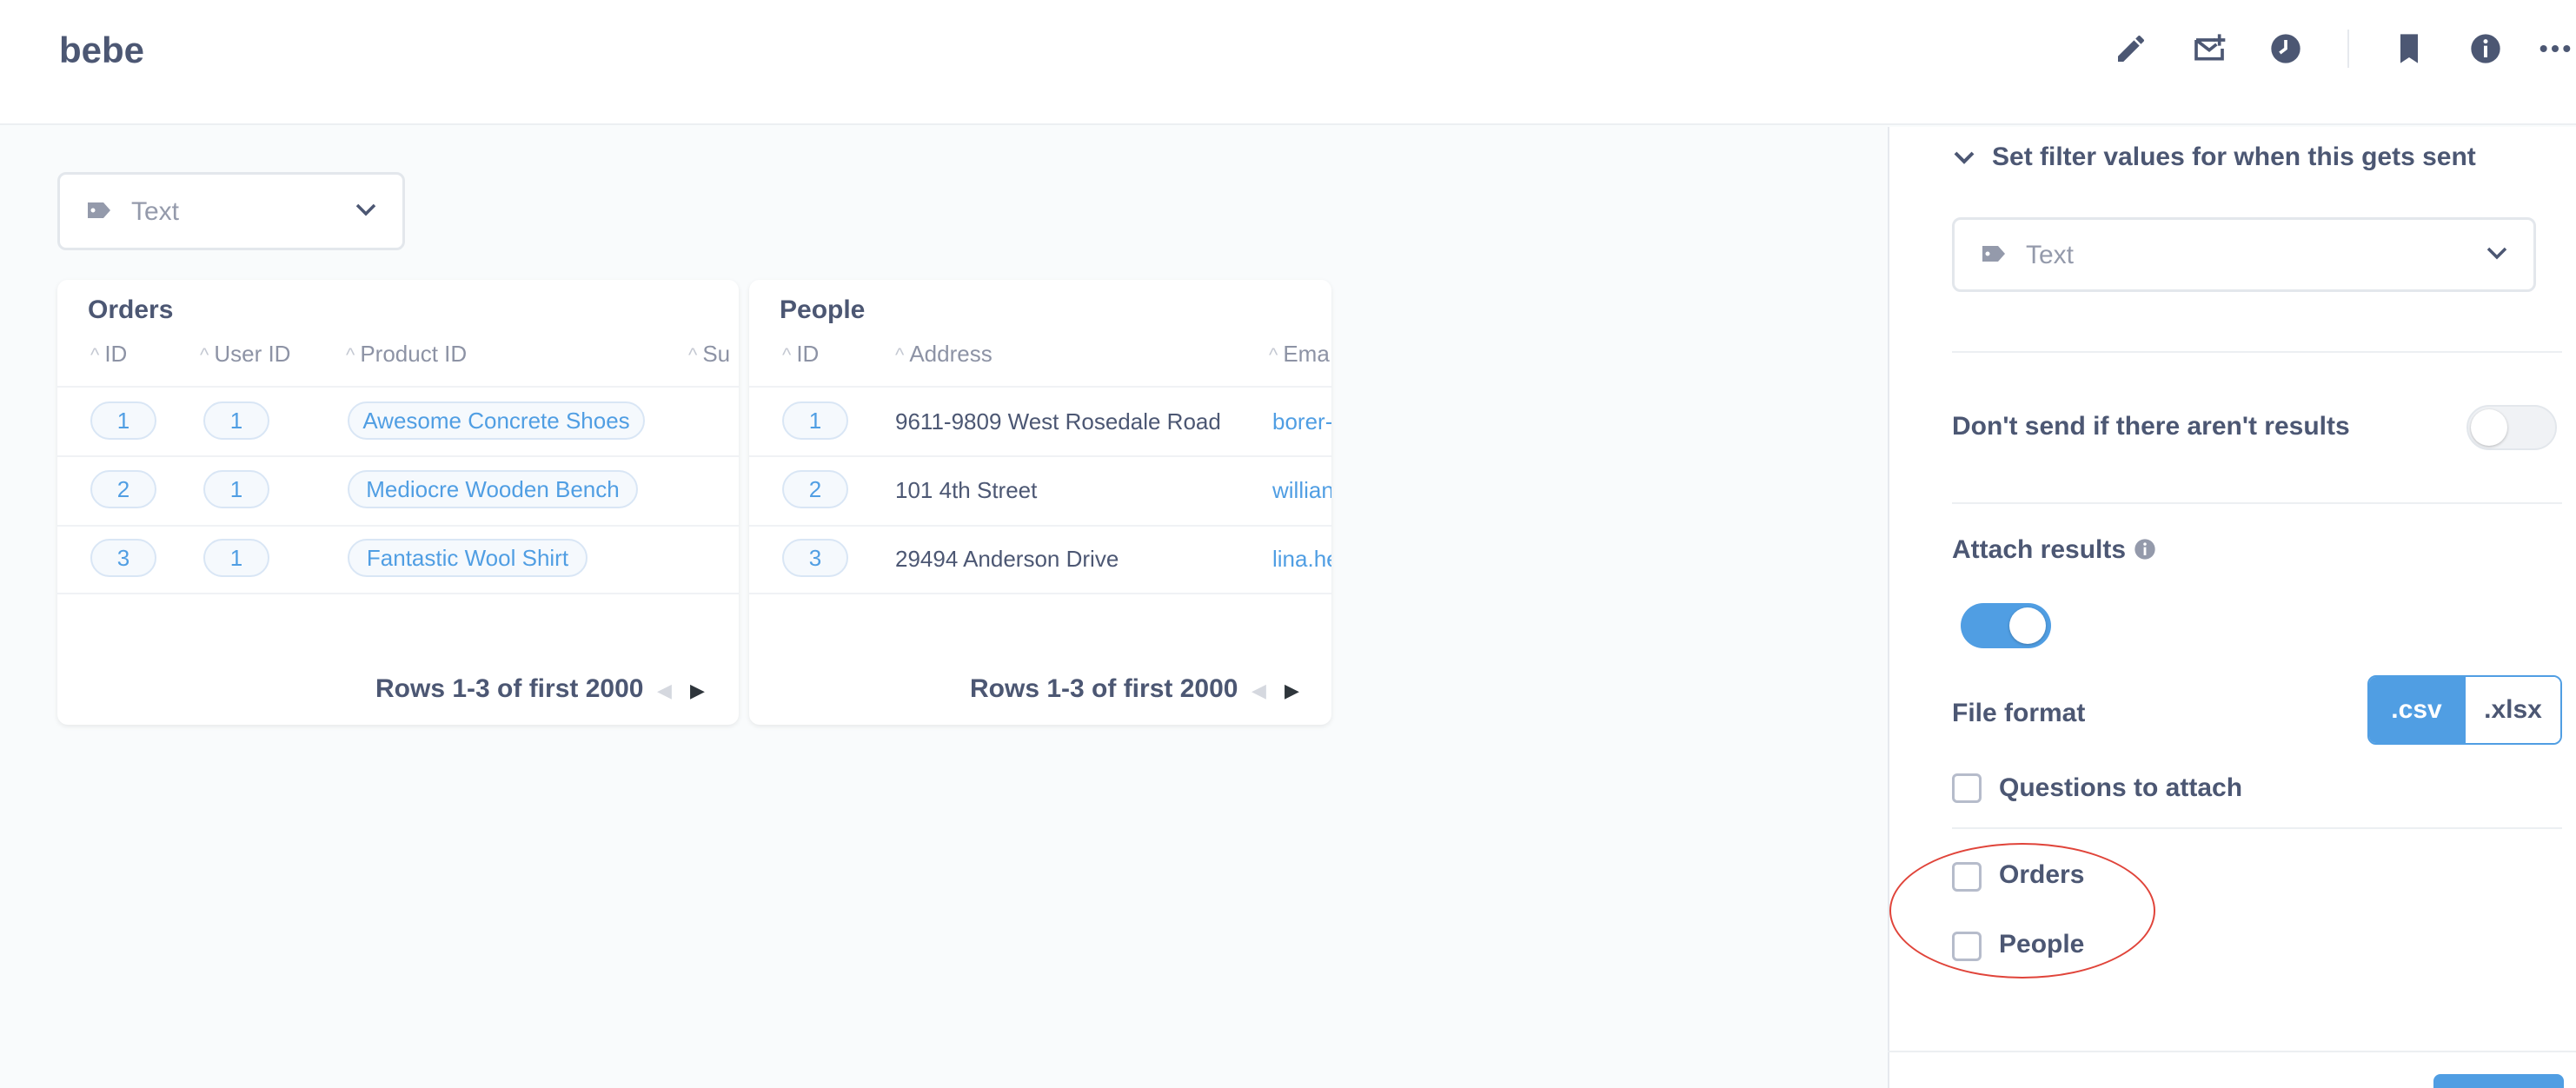 The height and width of the screenshot is (1088, 2576). What do you see at coordinates (131, 309) in the screenshot?
I see `card-title: Orders` at bounding box center [131, 309].